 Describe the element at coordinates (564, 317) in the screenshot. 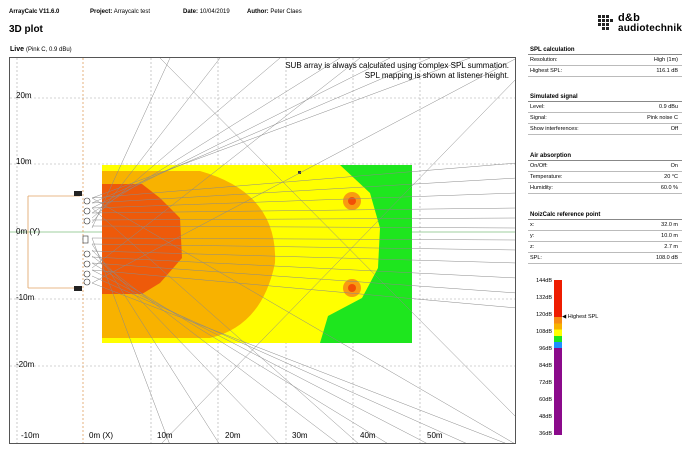

I see `arrow-left-icon: ◀` at that location.